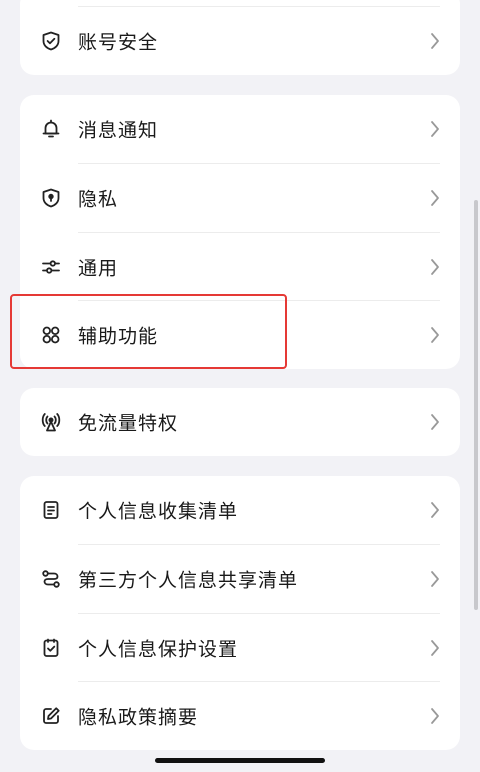 The height and width of the screenshot is (772, 480). I want to click on menu-item-privacy: 隐私, so click(240, 198).